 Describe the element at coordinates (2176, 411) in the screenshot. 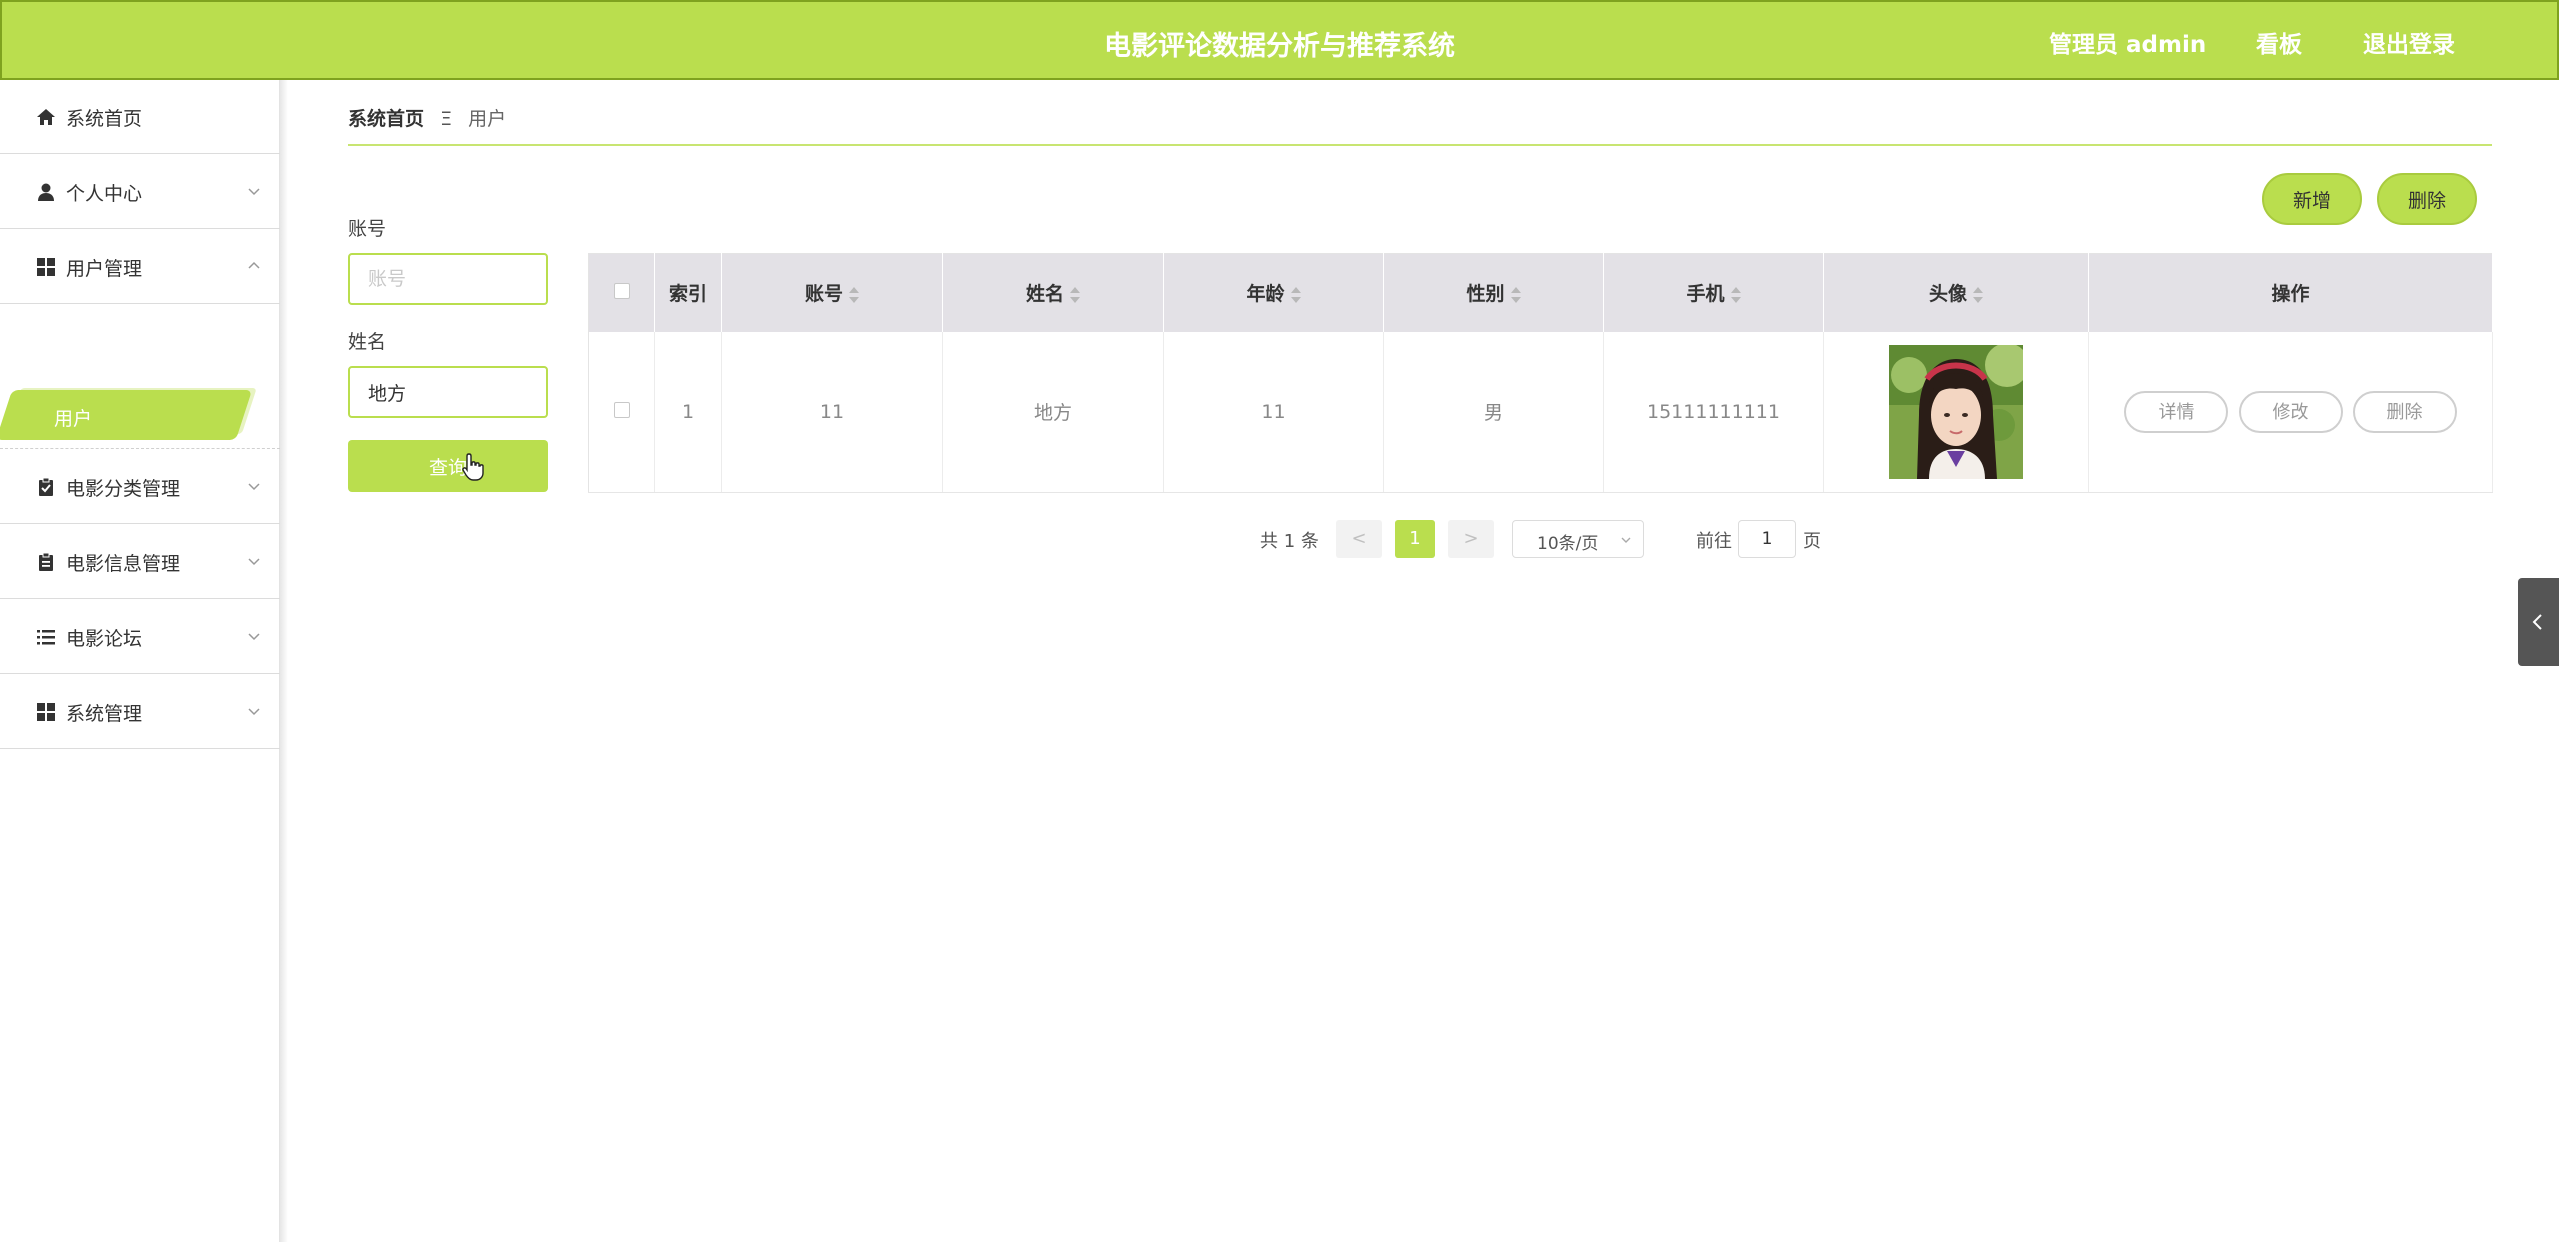

I see `detail-button: 详情` at that location.